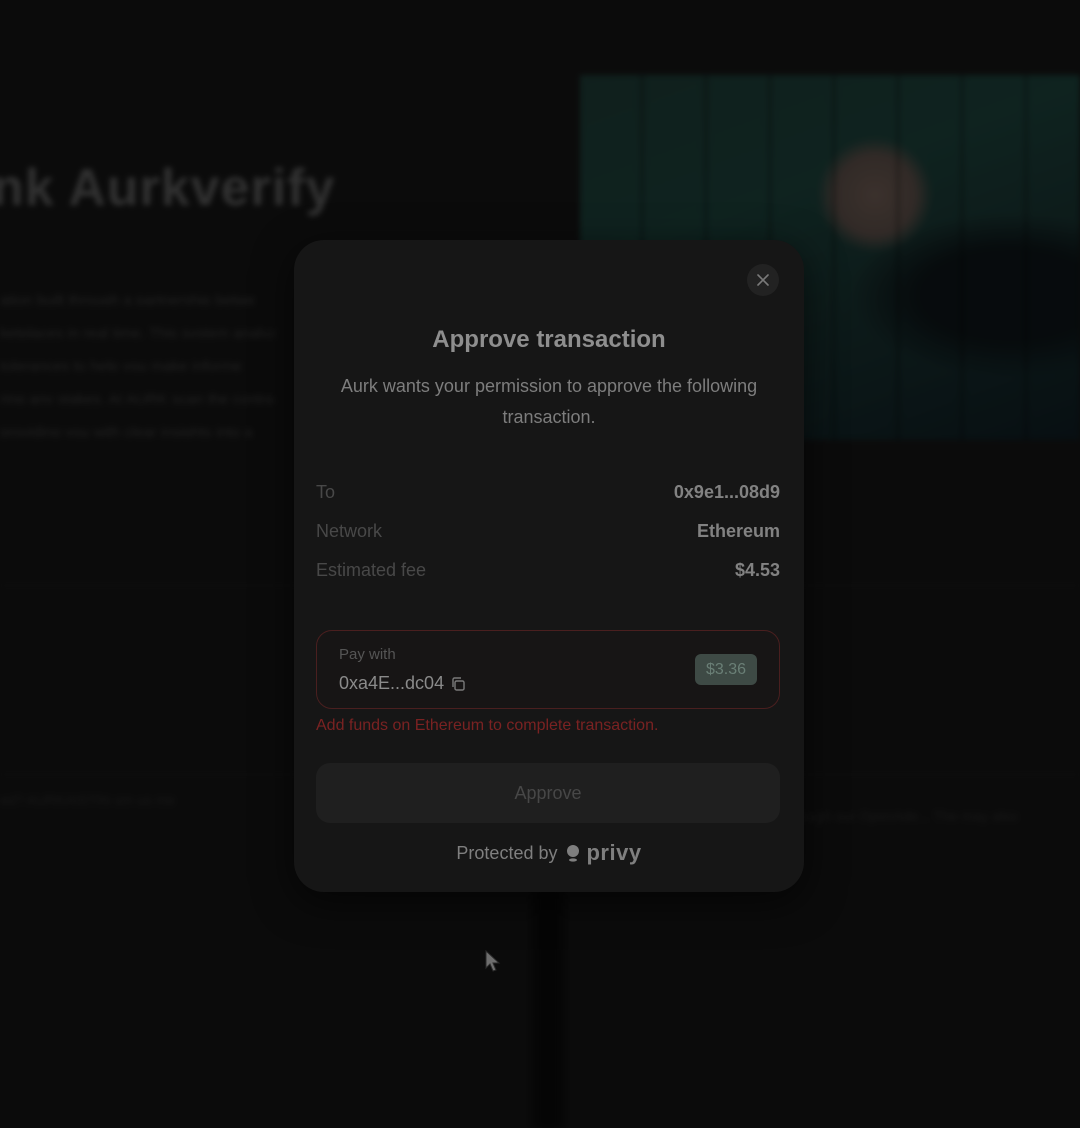 The image size is (1080, 1128). Describe the element at coordinates (493, 961) in the screenshot. I see `mouse-cursor-icon` at that location.